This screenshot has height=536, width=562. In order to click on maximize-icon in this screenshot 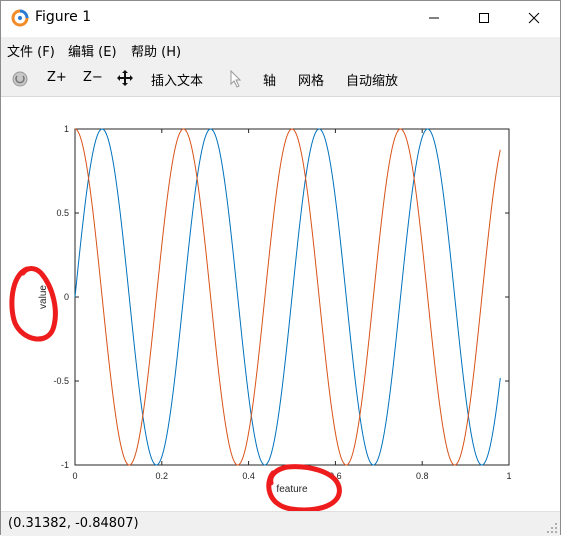, I will do `click(484, 18)`.